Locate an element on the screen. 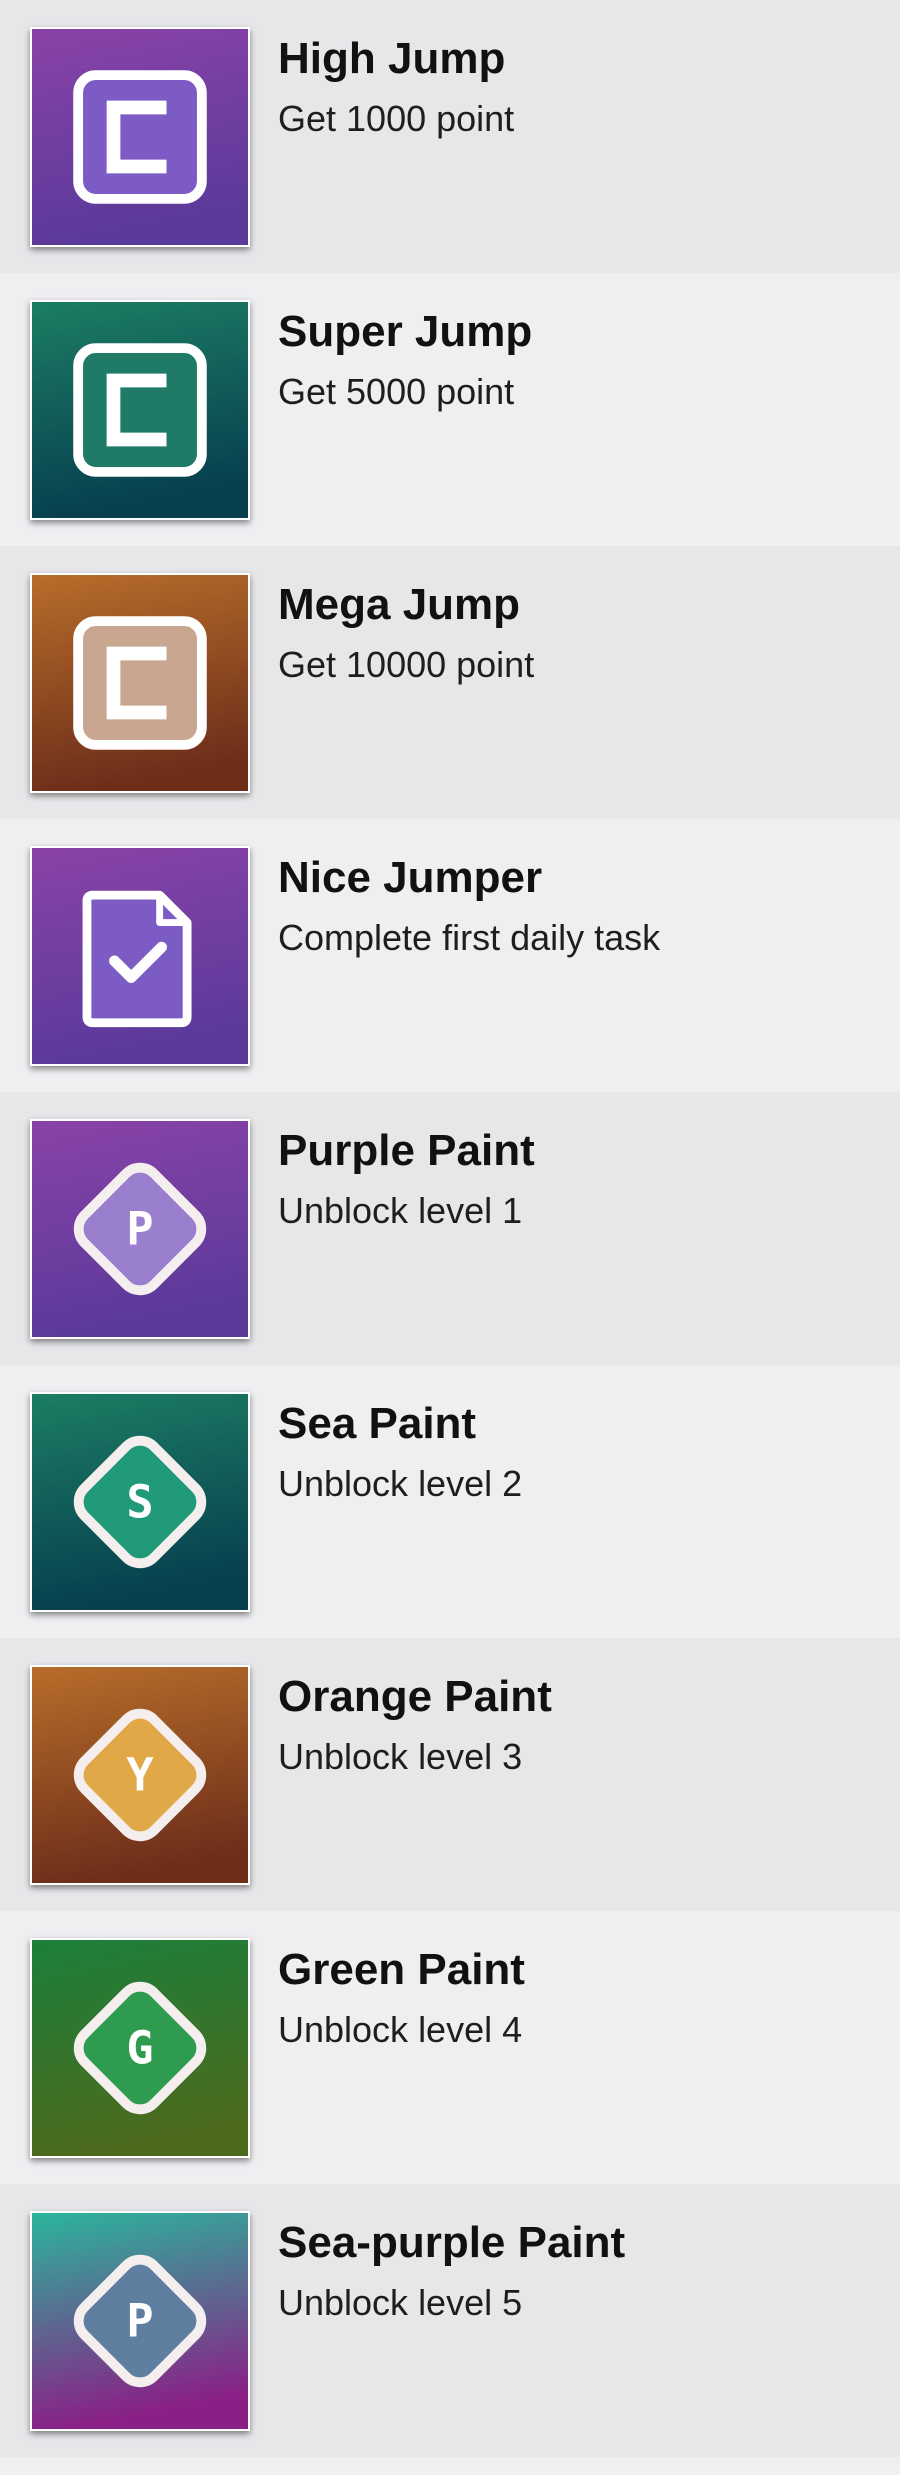 The image size is (900, 2475). icon-letter: G is located at coordinates (139, 2048).